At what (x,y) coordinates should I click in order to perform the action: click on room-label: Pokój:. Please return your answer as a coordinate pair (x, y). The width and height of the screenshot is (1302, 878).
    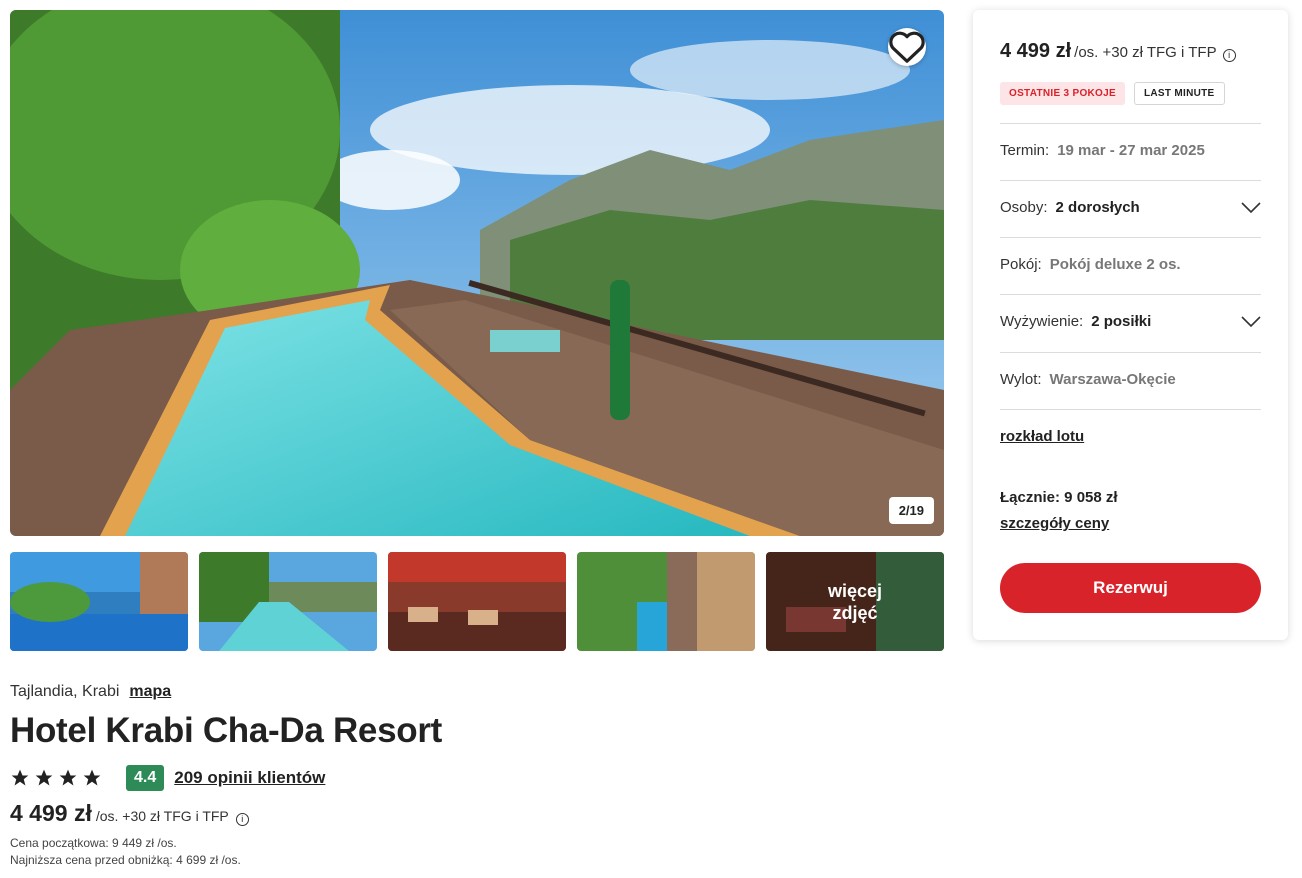
    Looking at the image, I should click on (1021, 264).